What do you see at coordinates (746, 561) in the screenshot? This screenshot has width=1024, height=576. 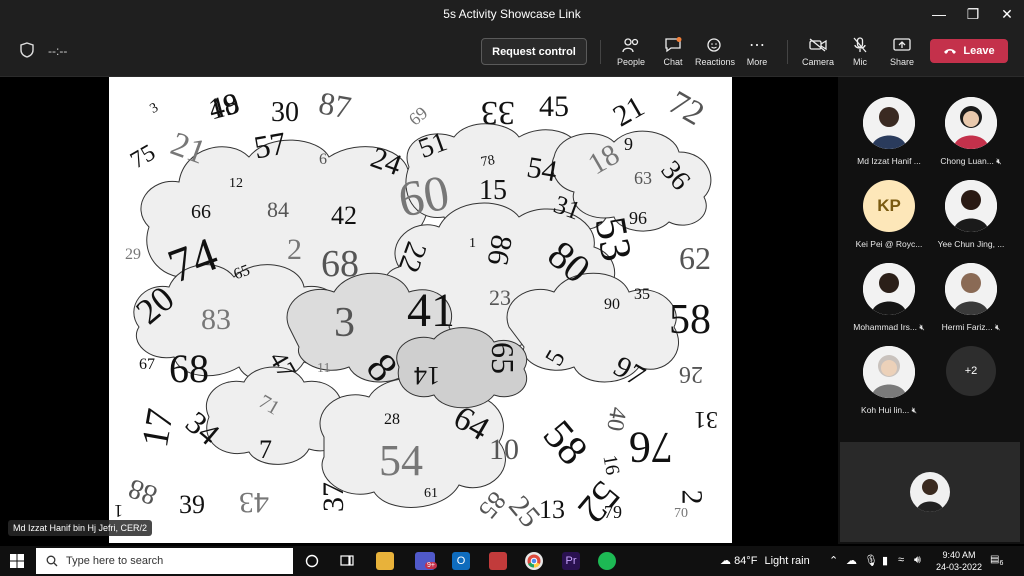 I see `weather-temp: 84°F` at bounding box center [746, 561].